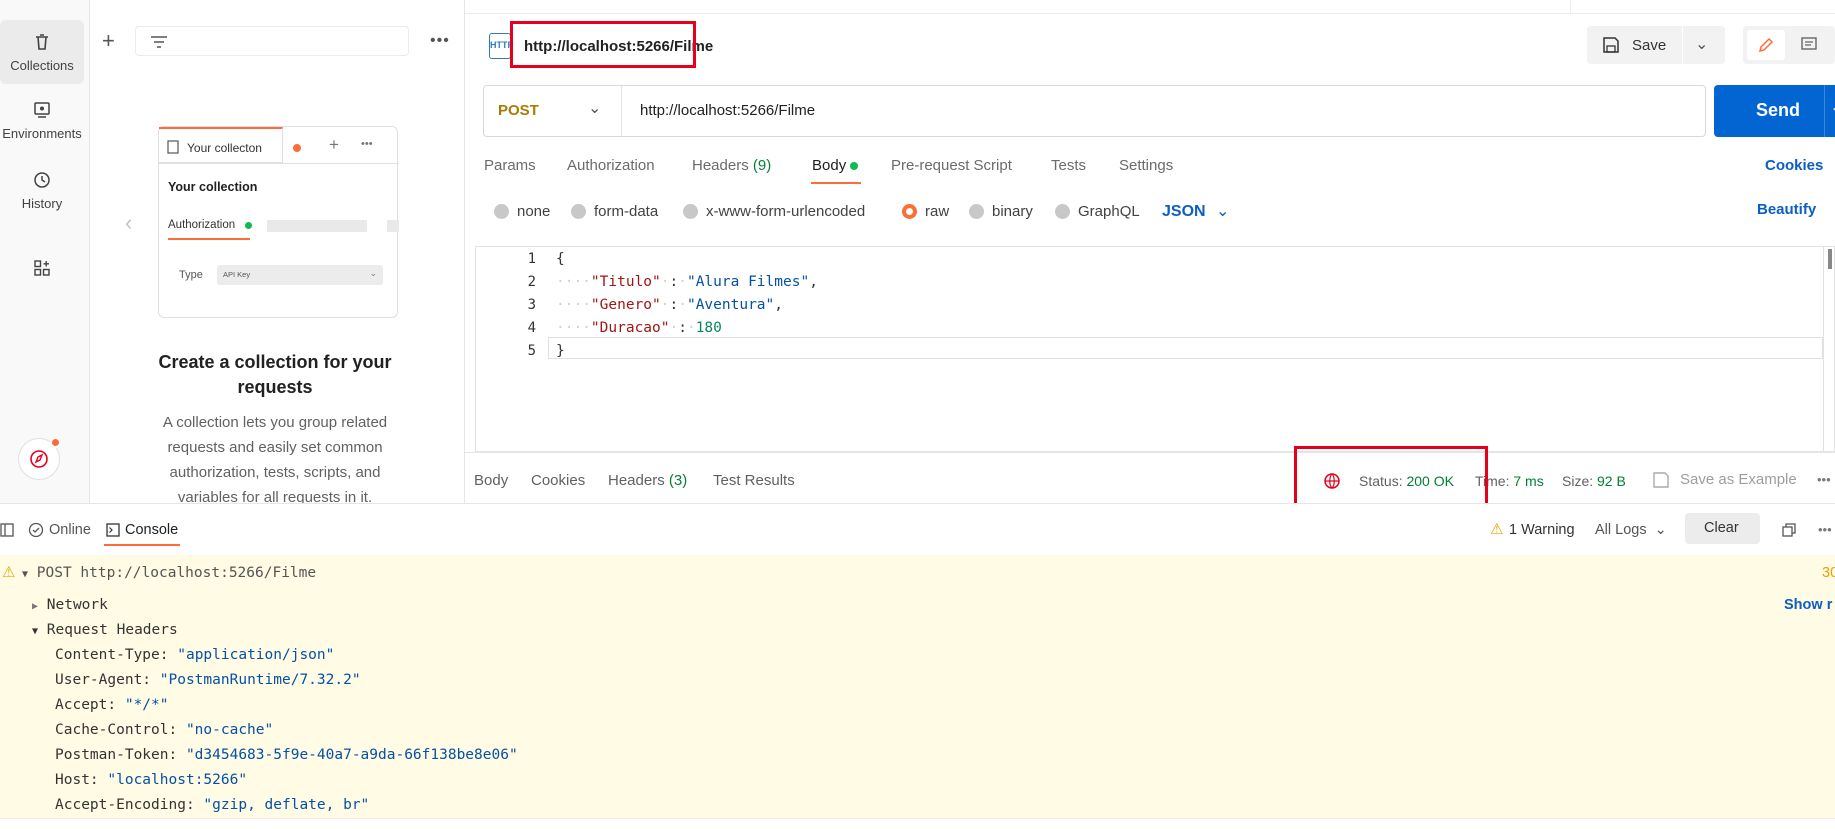  What do you see at coordinates (86, 705) in the screenshot?
I see `header-key: Accept:` at bounding box center [86, 705].